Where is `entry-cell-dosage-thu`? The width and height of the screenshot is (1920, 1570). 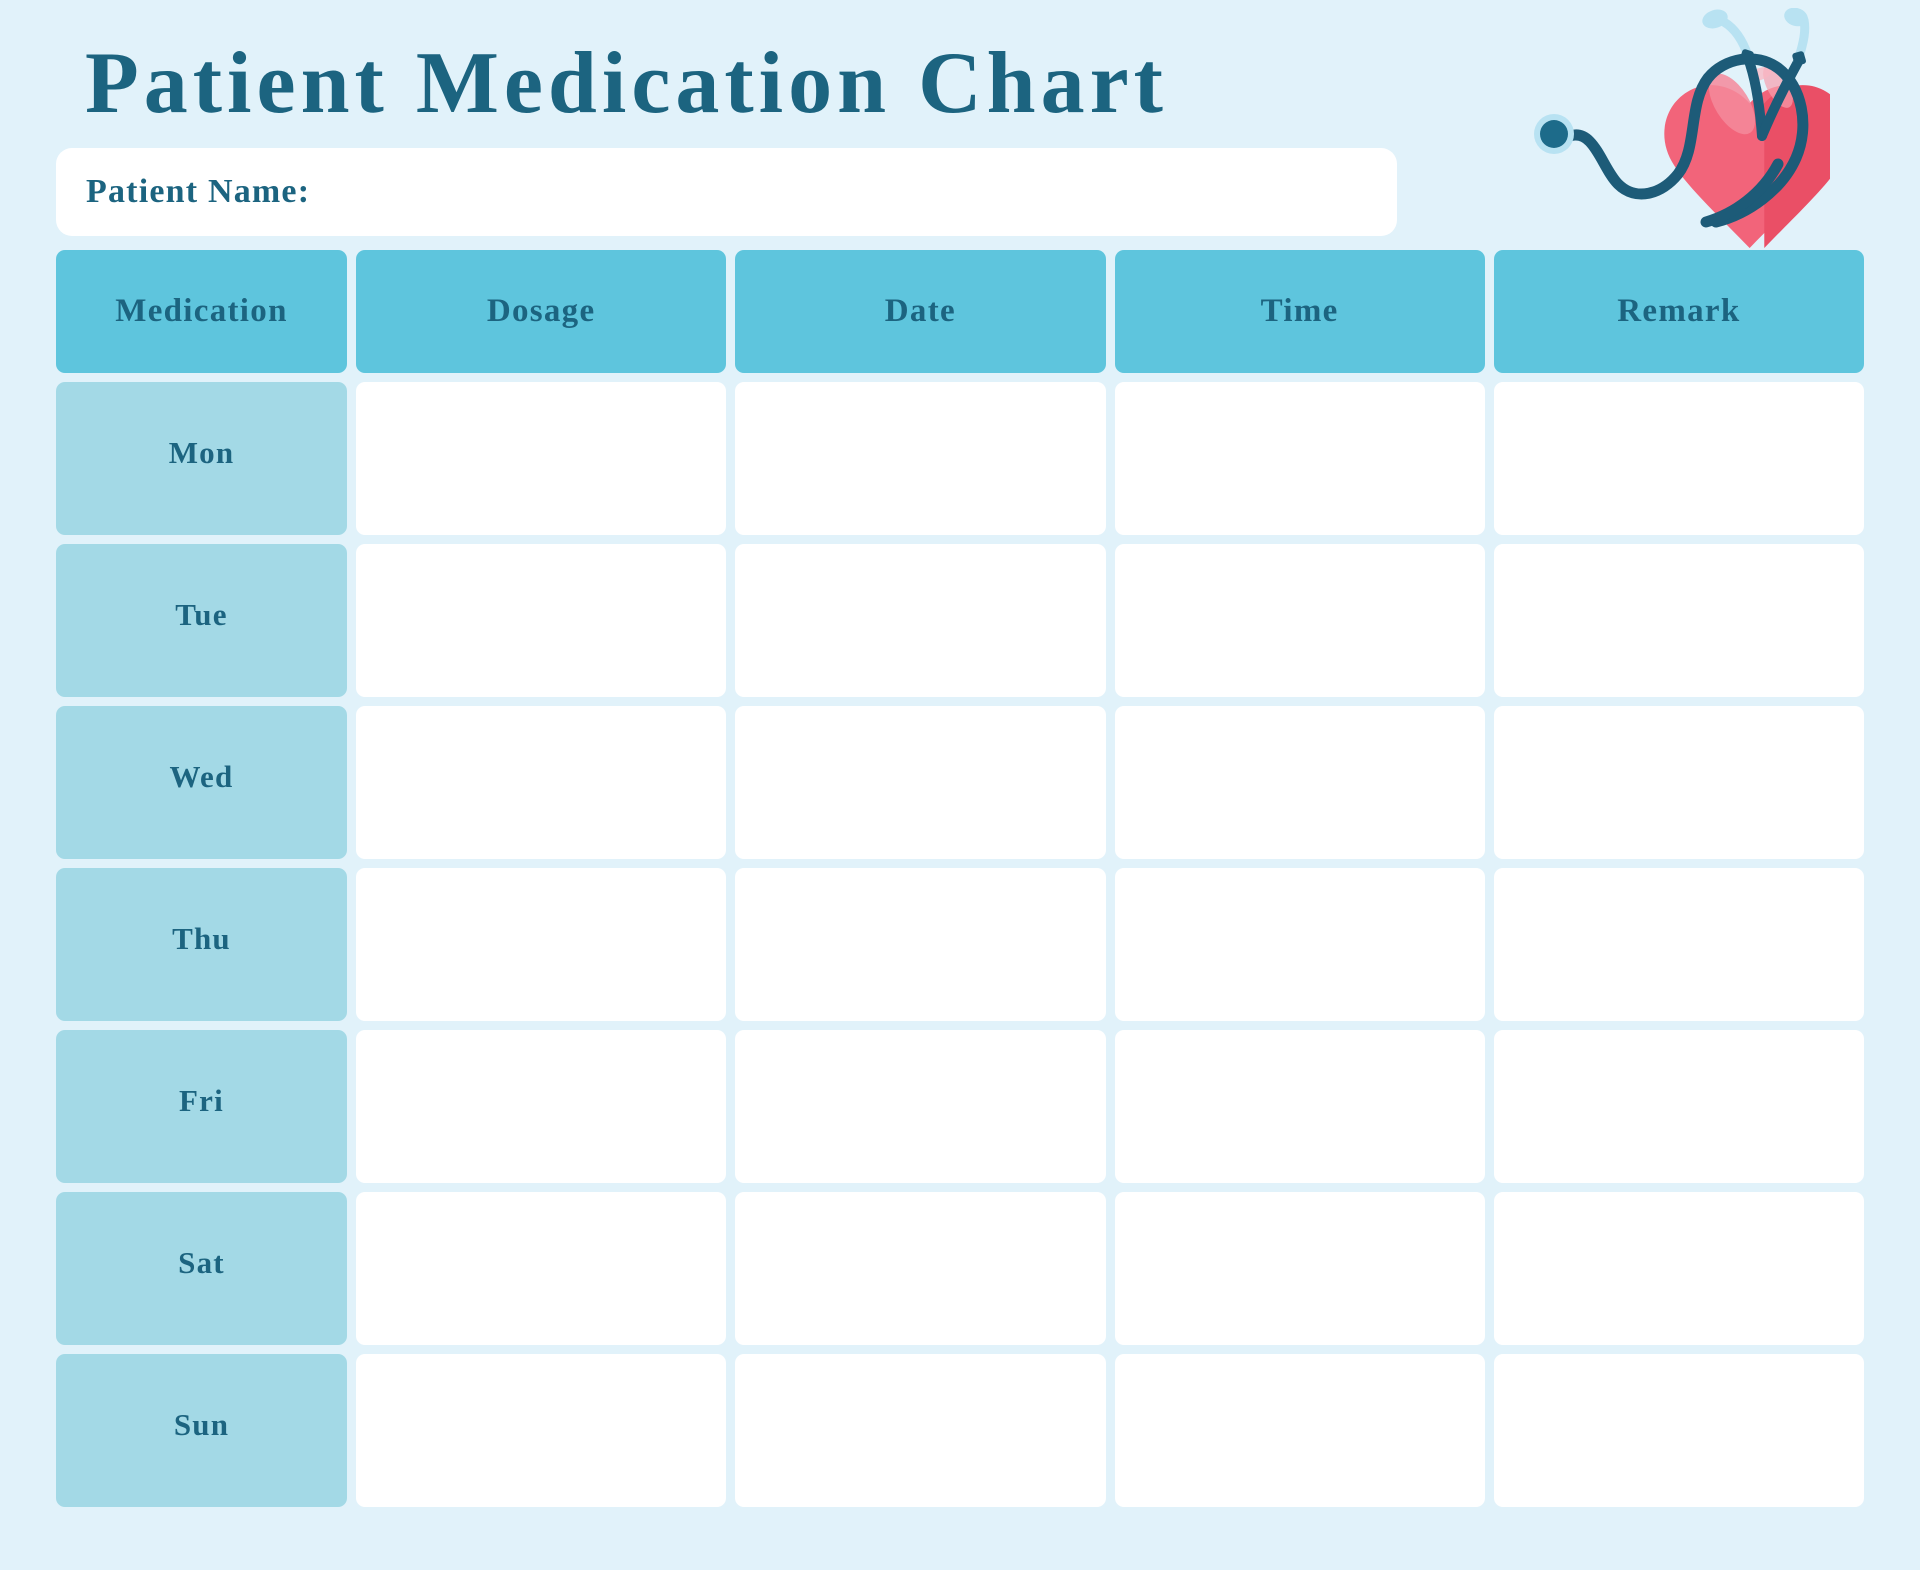 entry-cell-dosage-thu is located at coordinates (541, 944).